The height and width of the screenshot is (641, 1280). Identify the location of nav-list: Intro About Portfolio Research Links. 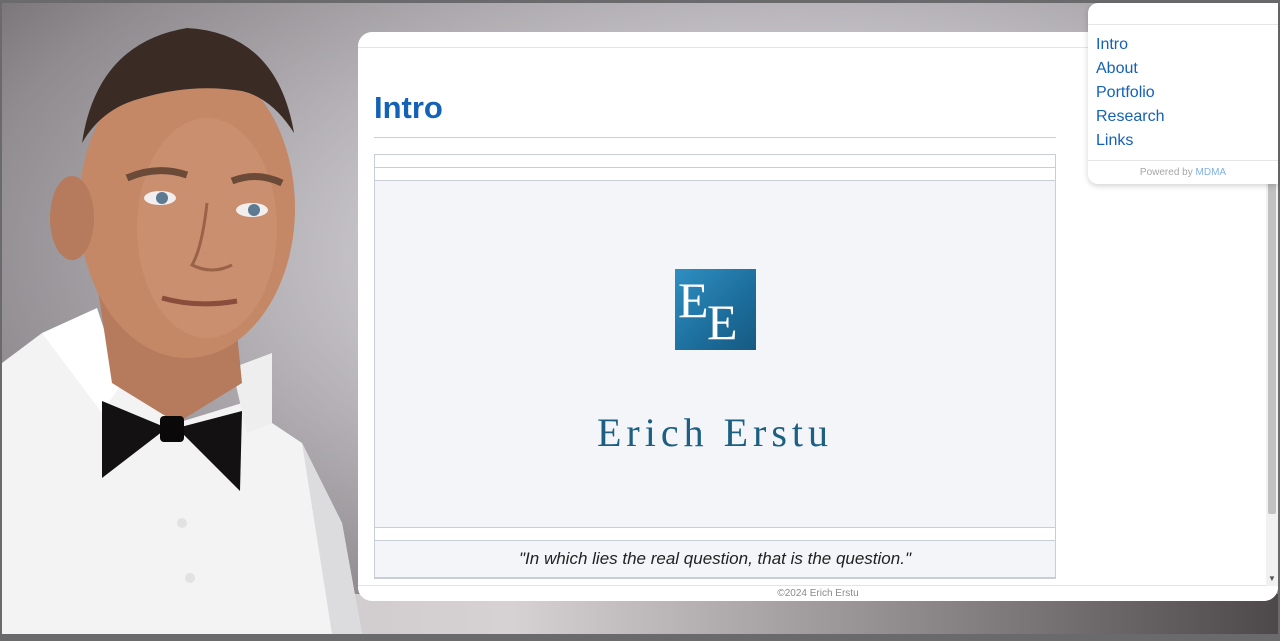
(1183, 89).